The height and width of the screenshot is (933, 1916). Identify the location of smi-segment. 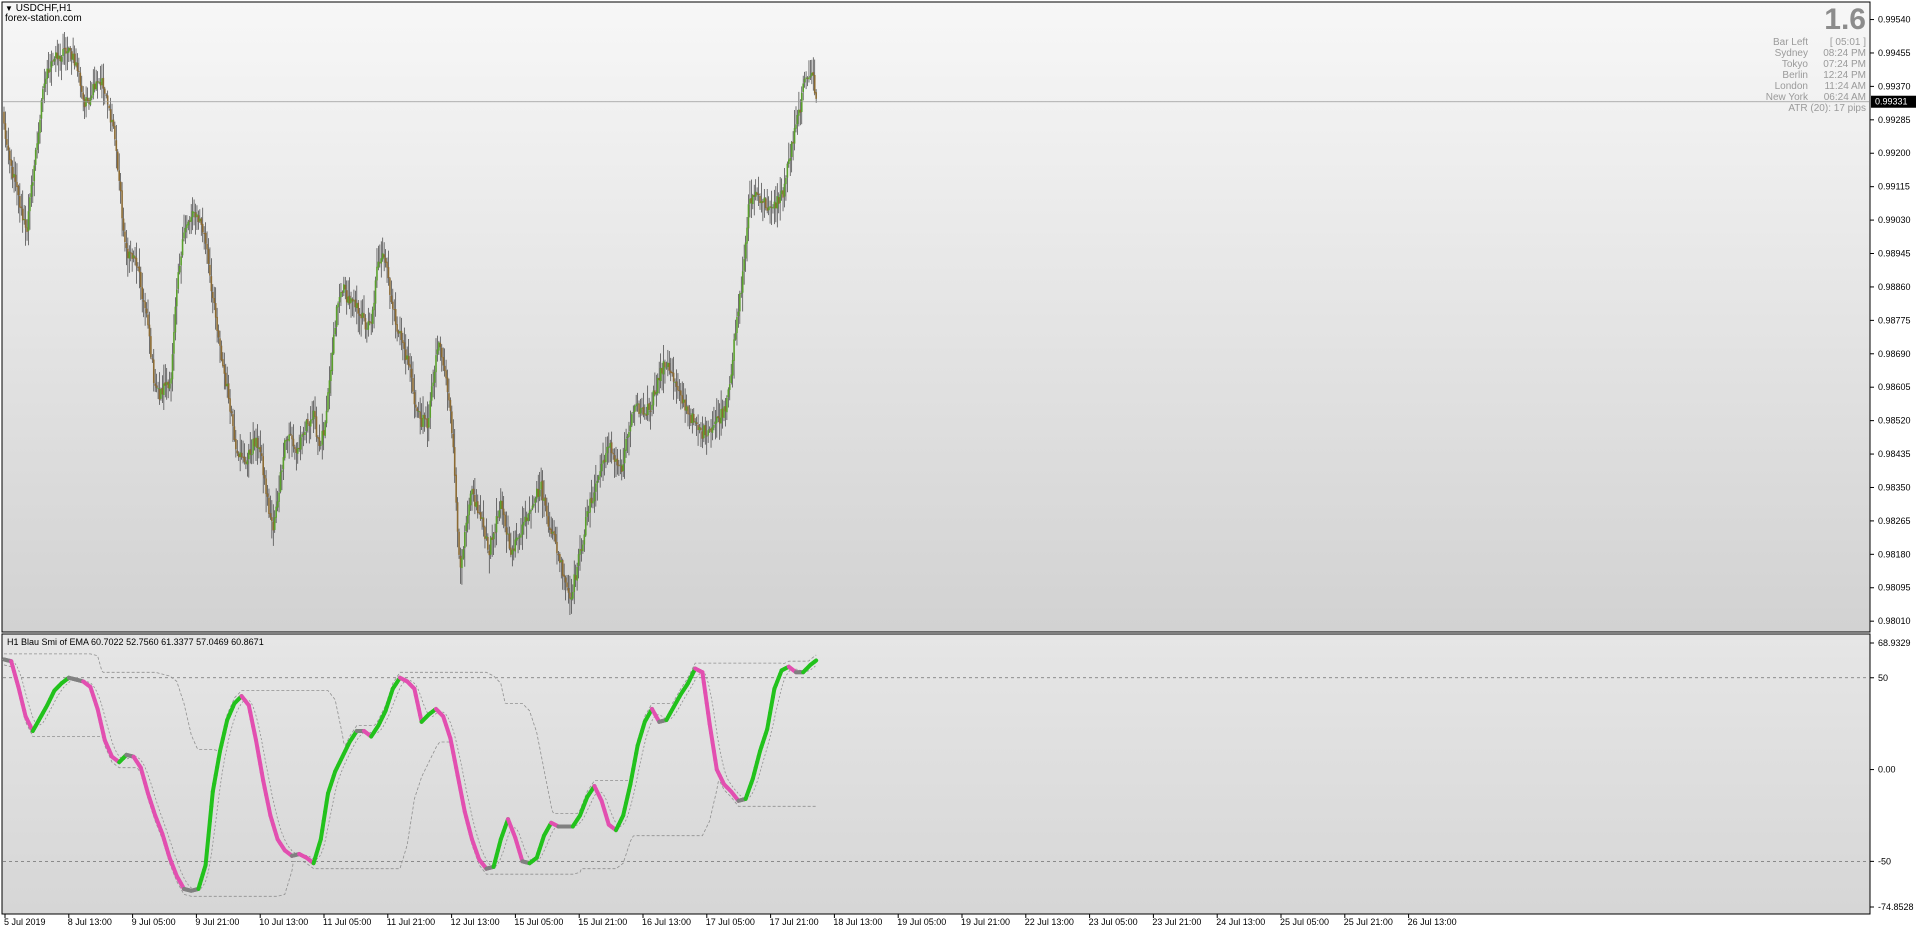
(210, 813).